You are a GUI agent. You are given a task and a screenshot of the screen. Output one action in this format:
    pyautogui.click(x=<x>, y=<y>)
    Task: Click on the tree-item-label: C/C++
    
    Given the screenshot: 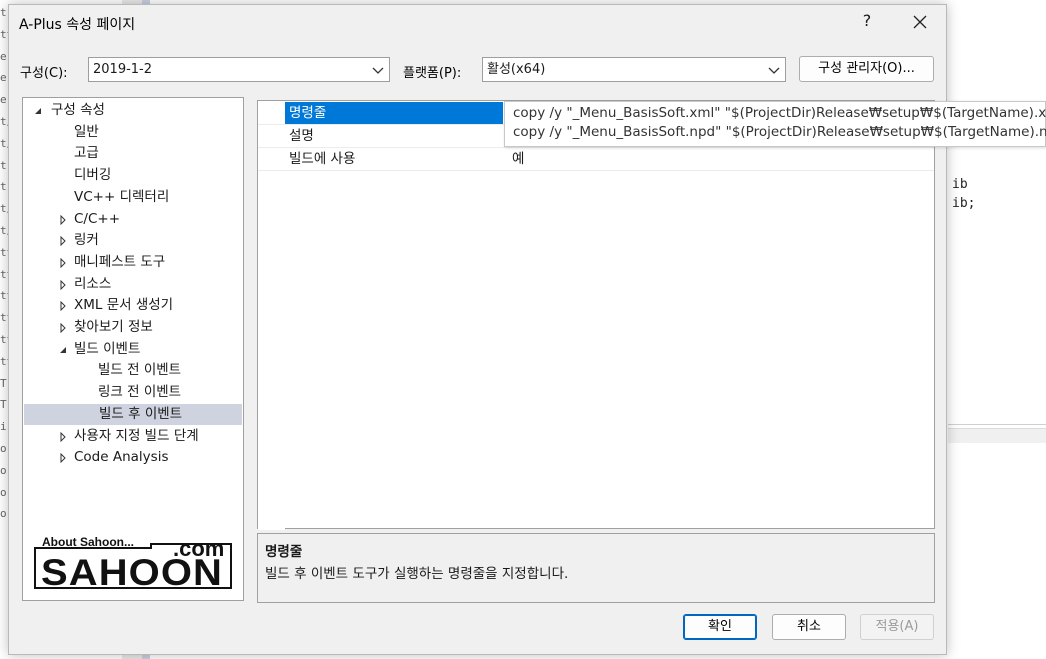 What is the action you would take?
    pyautogui.click(x=97, y=218)
    